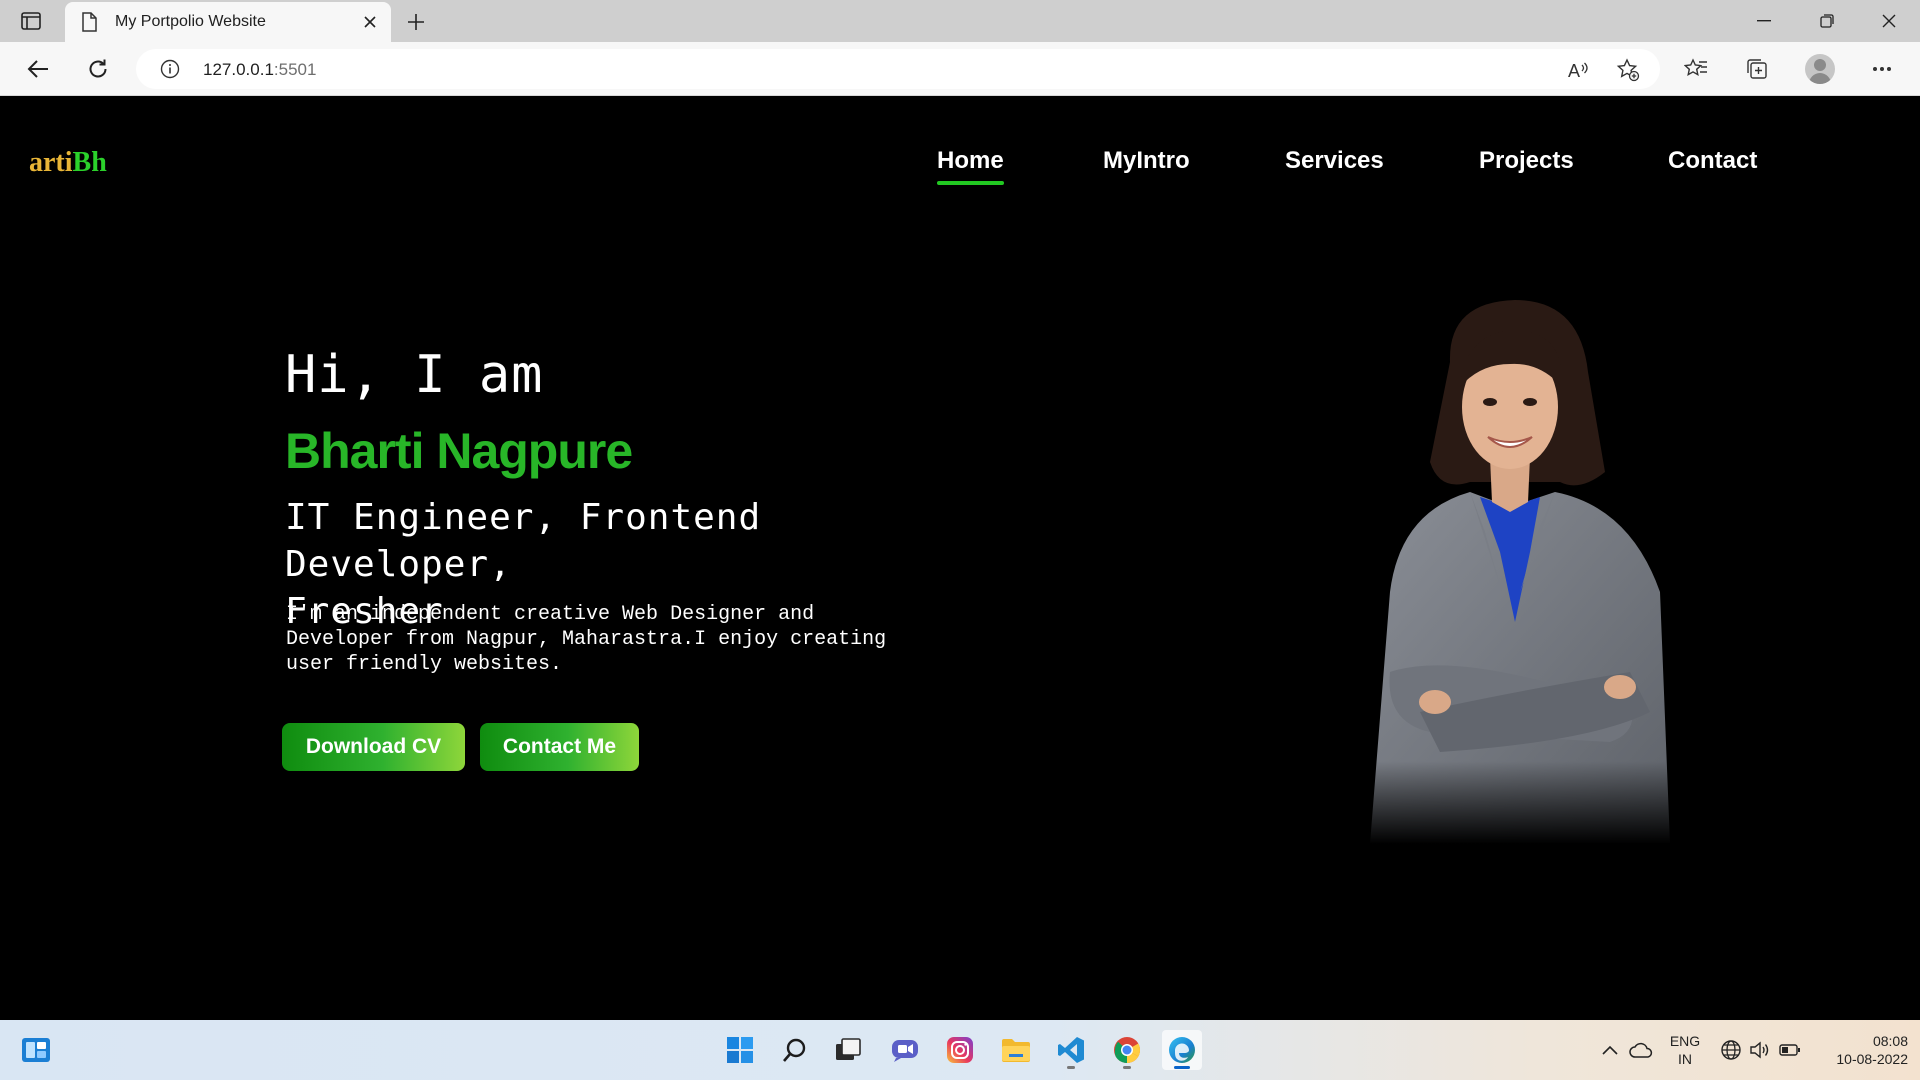  What do you see at coordinates (259, 70) in the screenshot?
I see `url-text: 127.0.0.1:5501` at bounding box center [259, 70].